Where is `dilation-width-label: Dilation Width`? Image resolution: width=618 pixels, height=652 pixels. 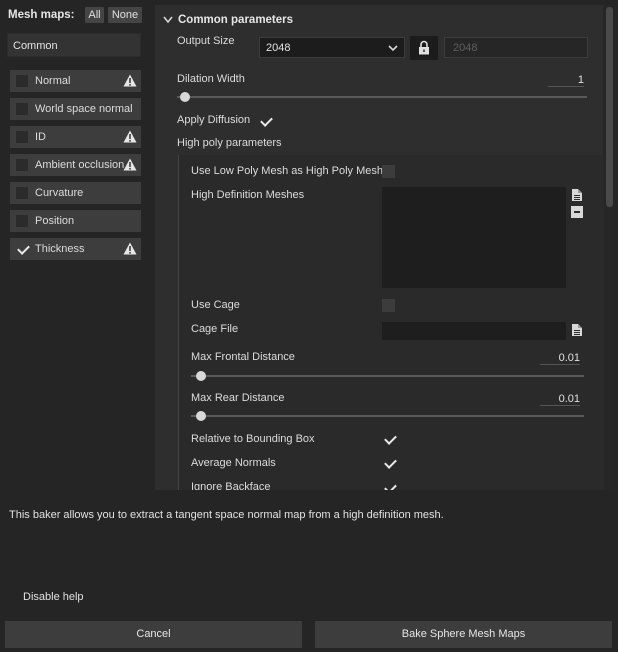 dilation-width-label: Dilation Width is located at coordinates (211, 79).